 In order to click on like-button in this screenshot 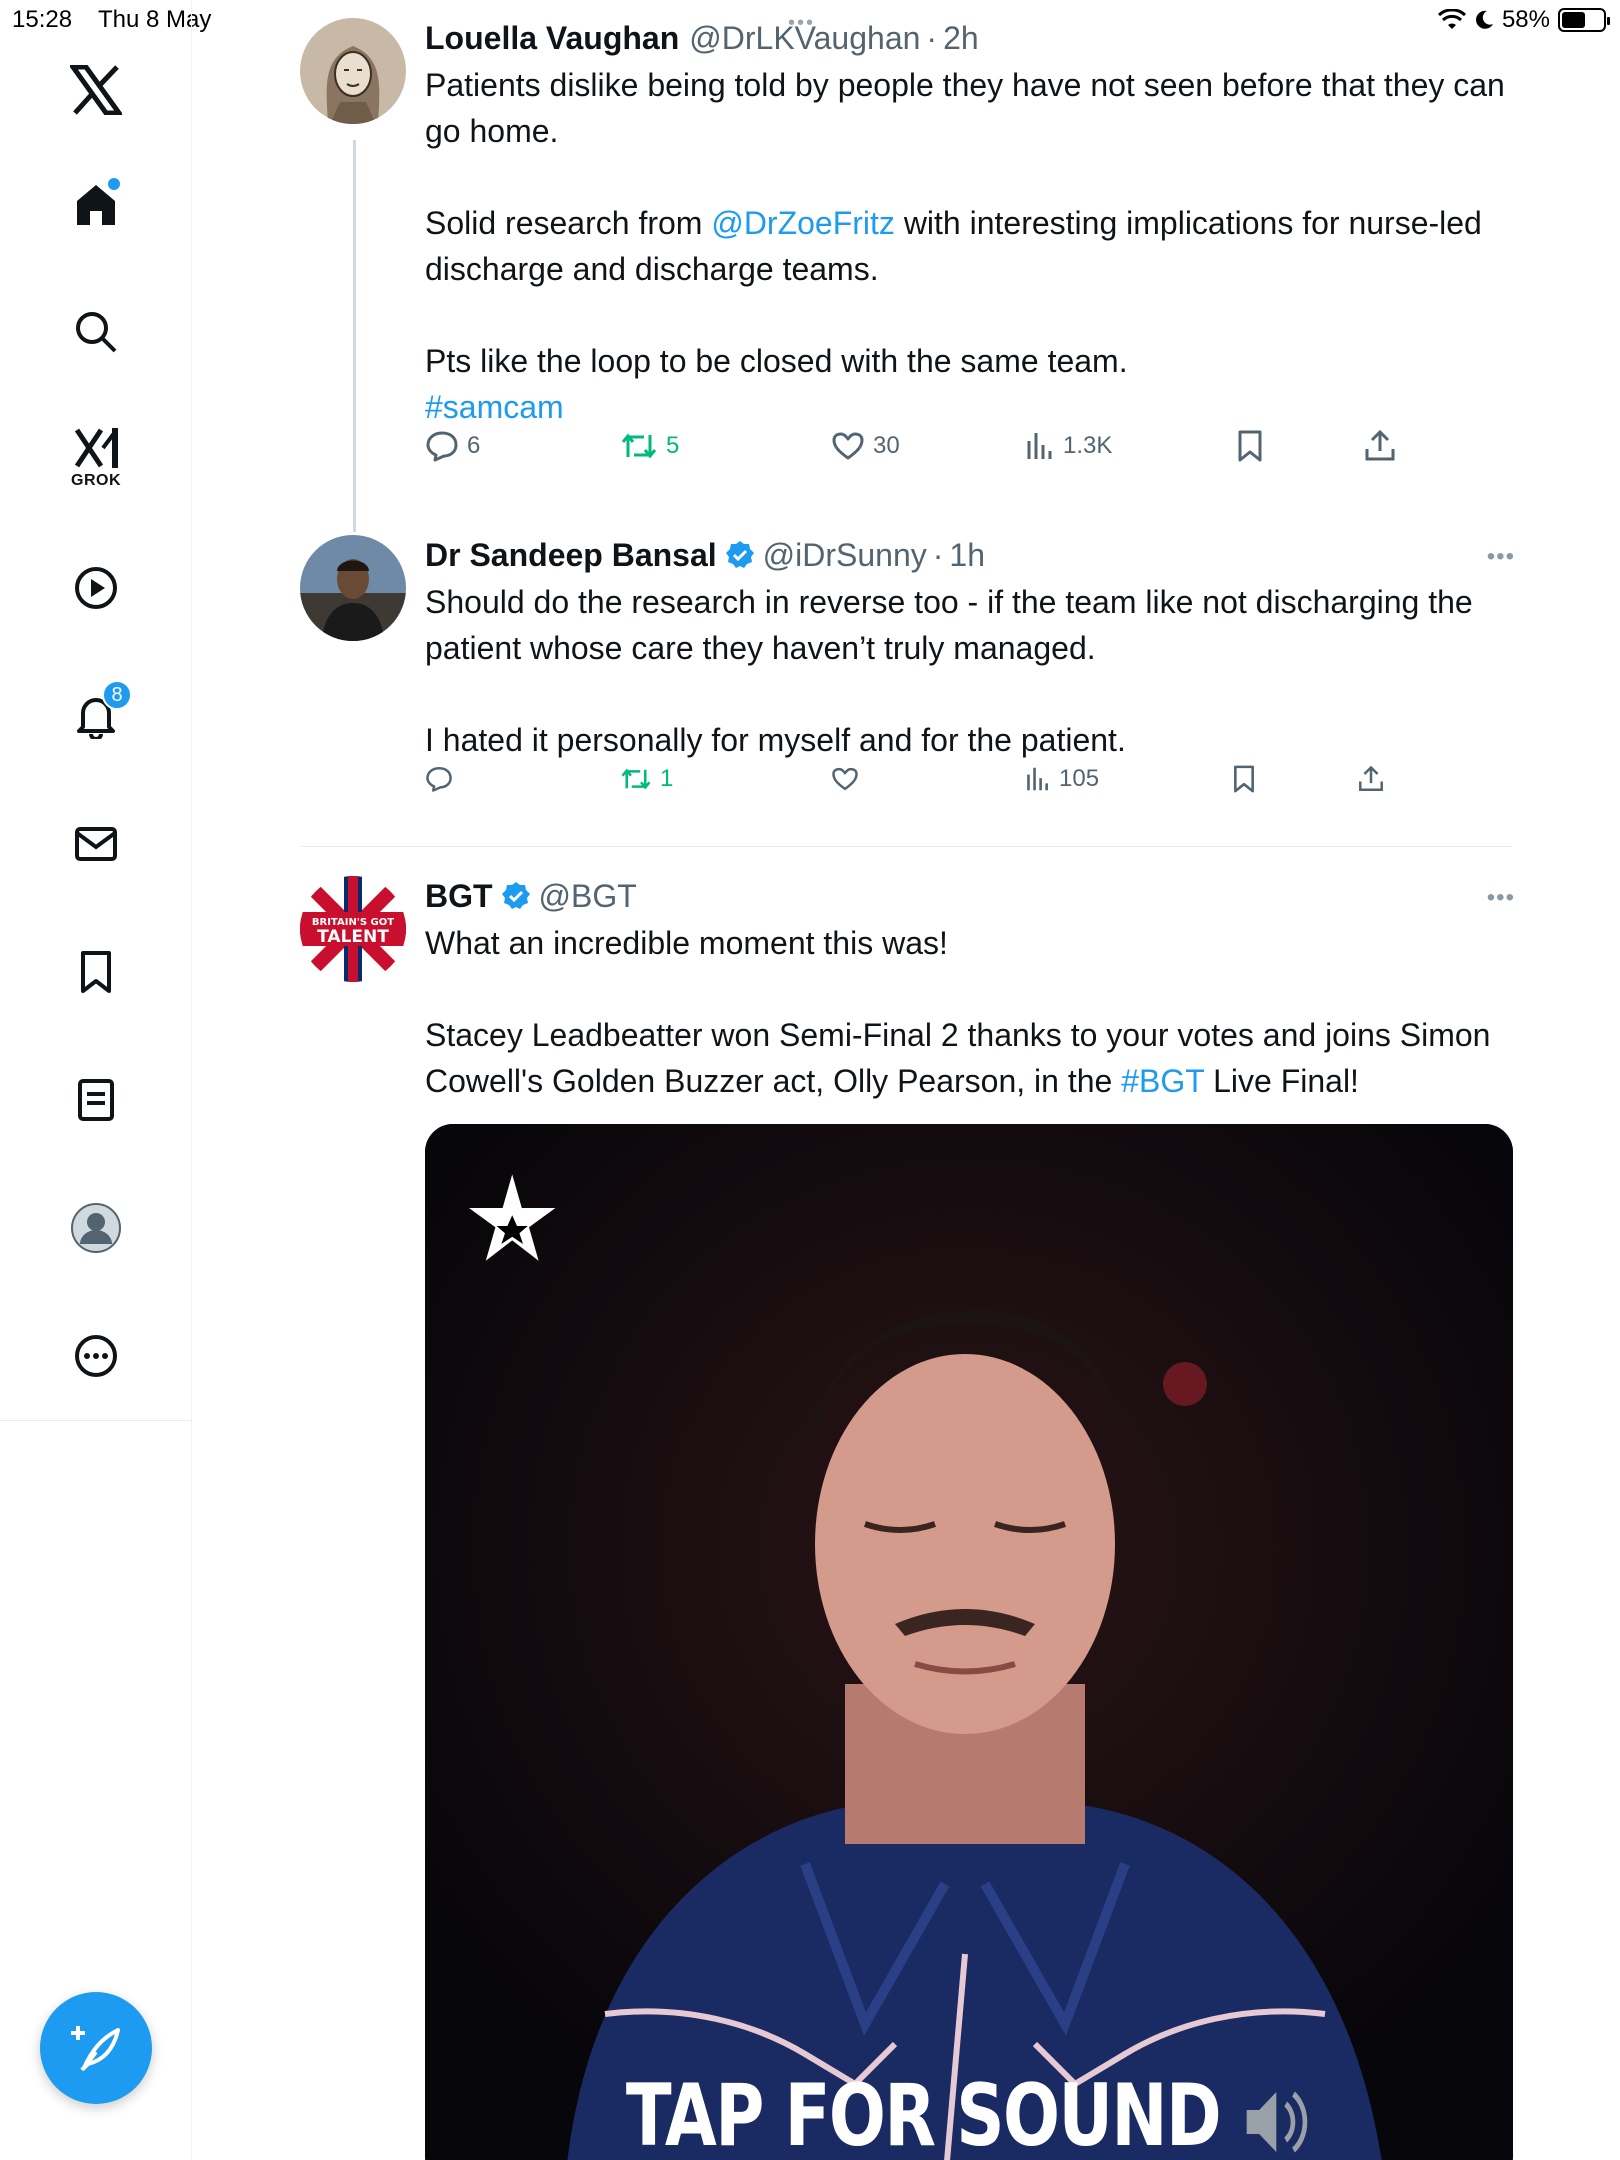, I will do `click(845, 779)`.